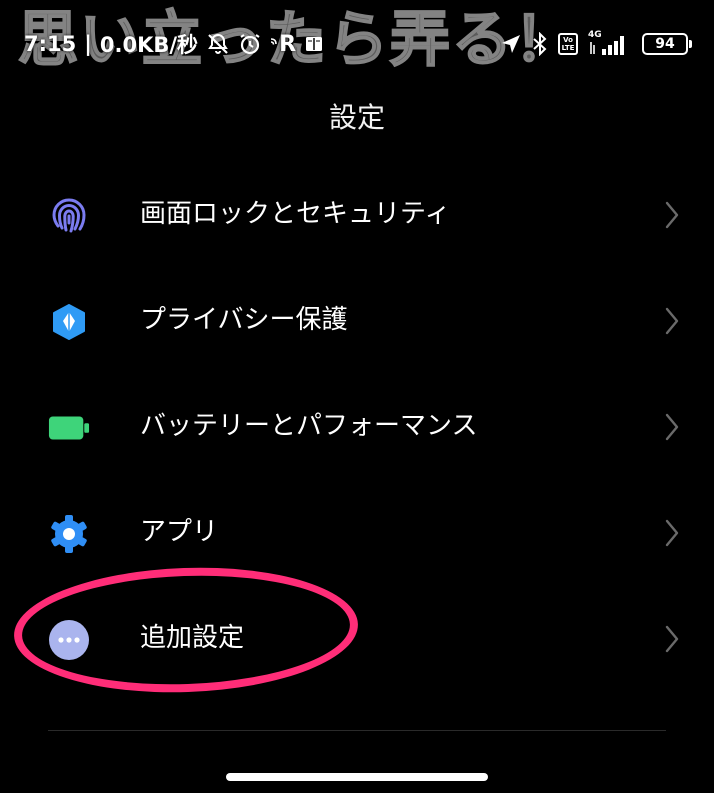 The width and height of the screenshot is (714, 793). Describe the element at coordinates (50, 44) in the screenshot. I see `status-time: 7:15` at that location.